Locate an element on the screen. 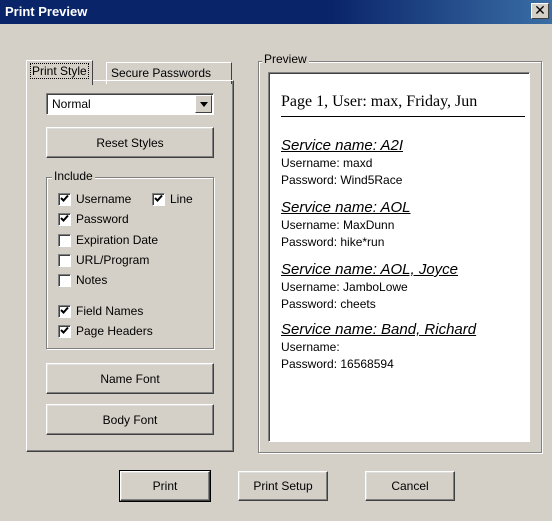  notes-checkbox-box is located at coordinates (64, 280).